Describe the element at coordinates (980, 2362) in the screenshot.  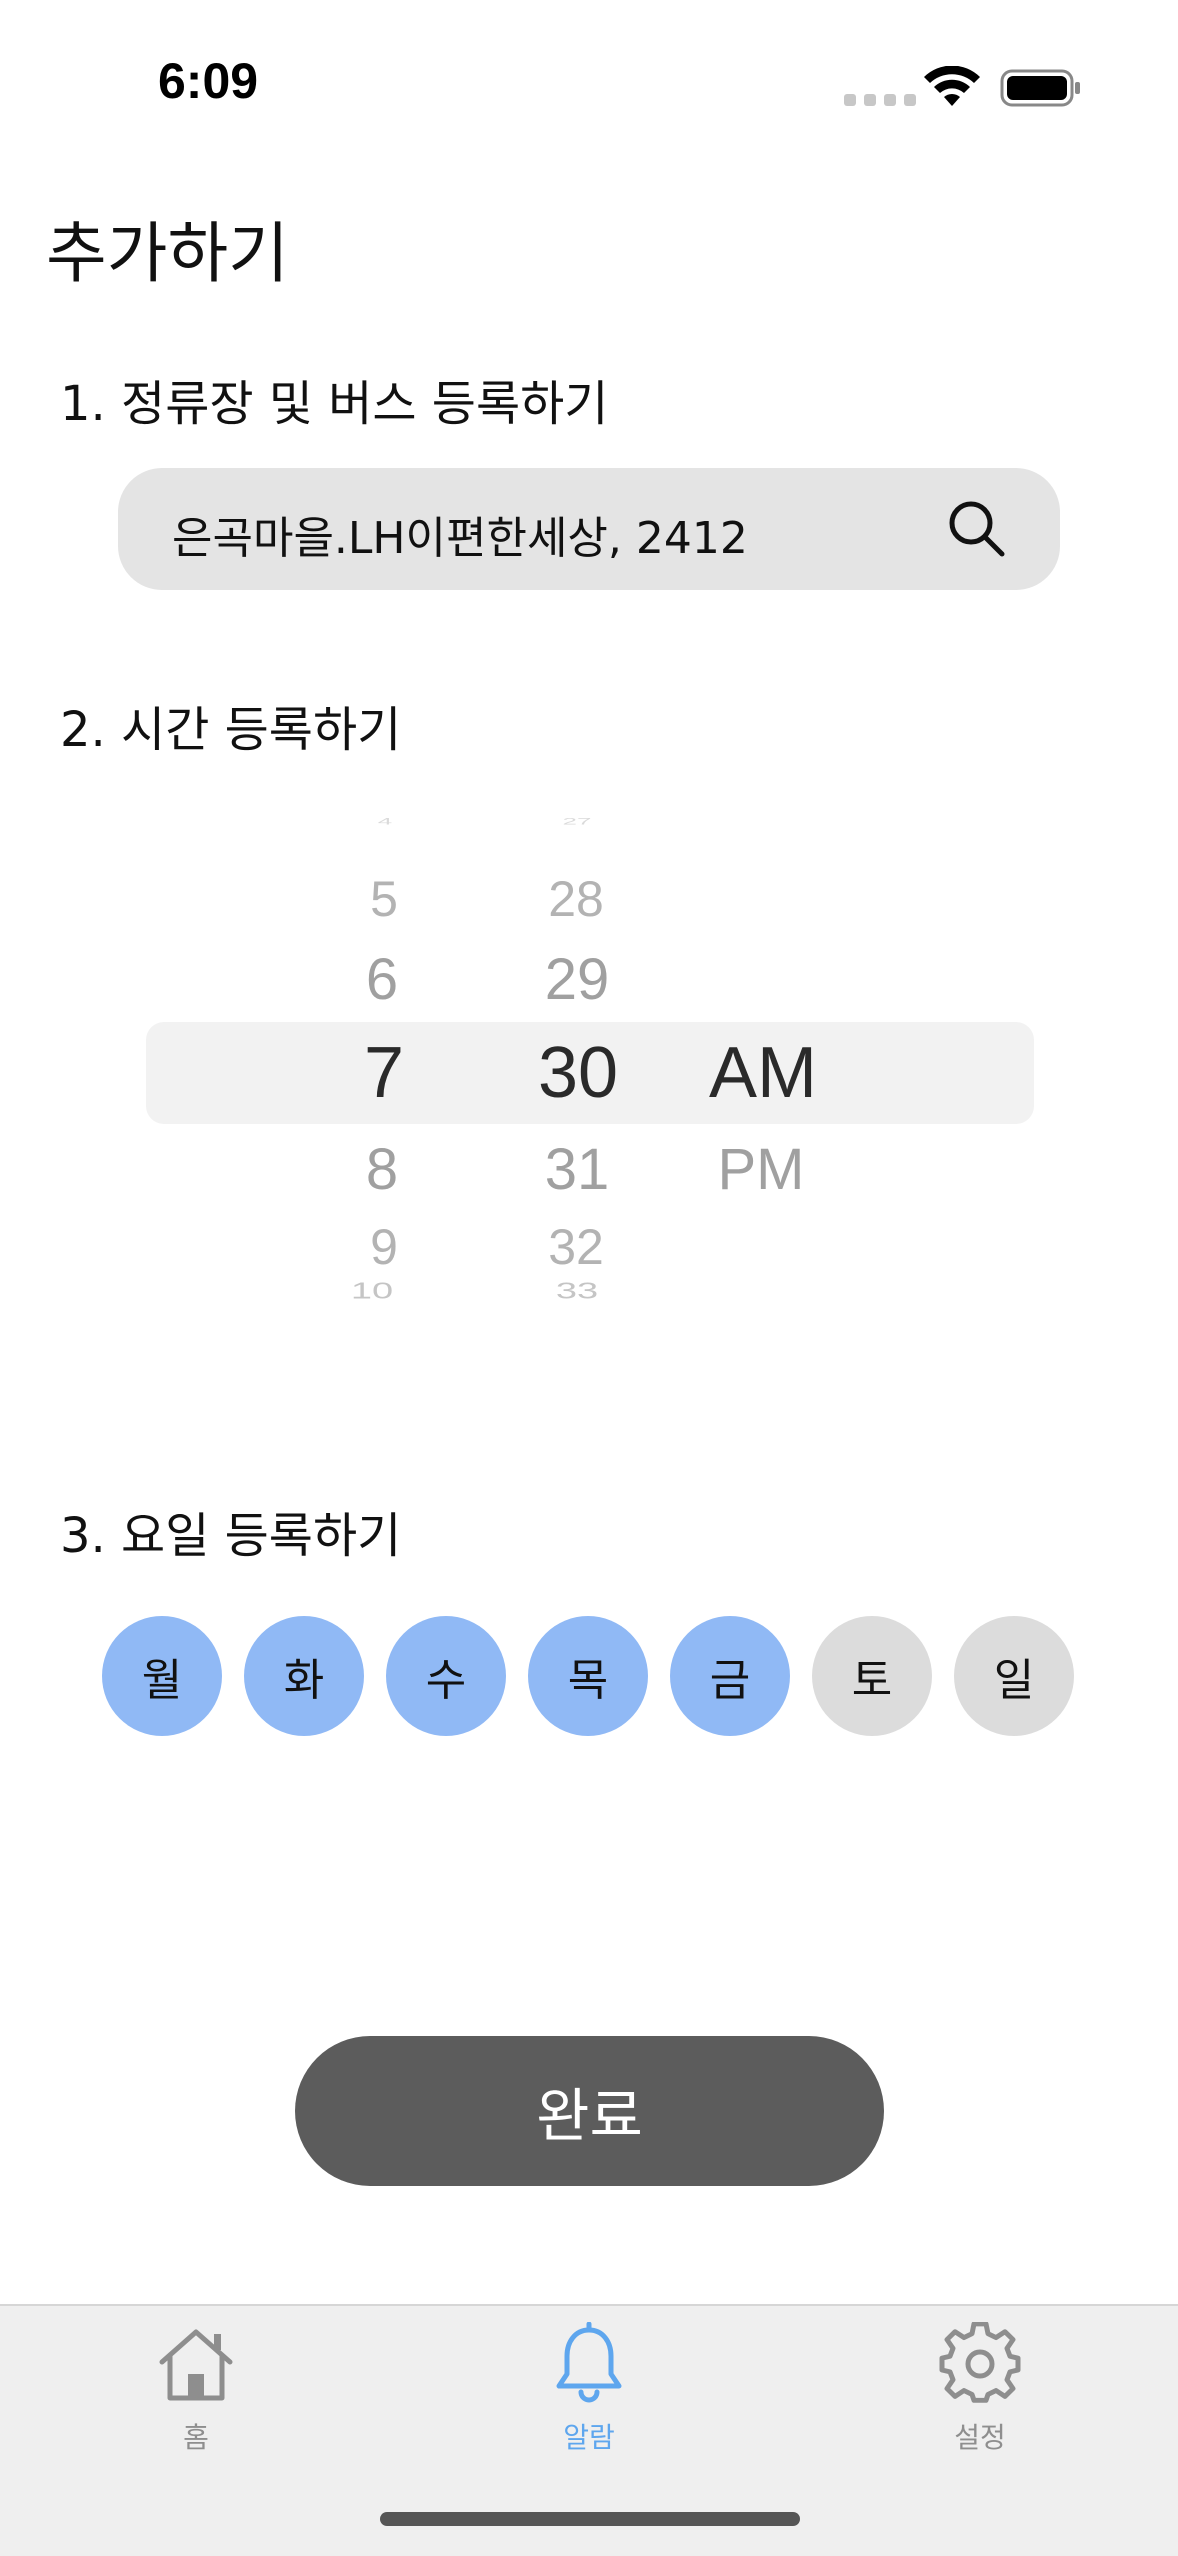
I see `gear-icon` at that location.